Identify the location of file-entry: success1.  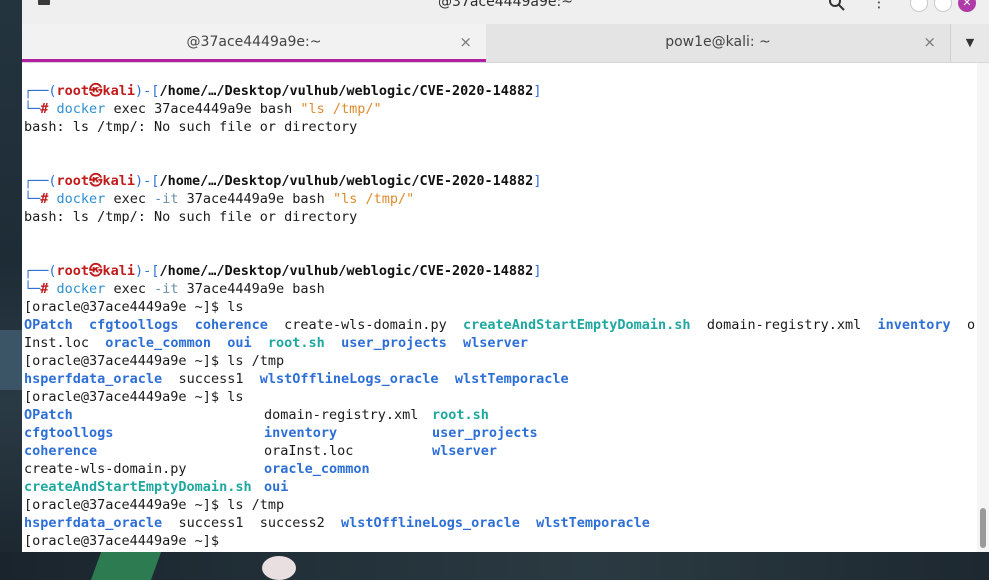
(211, 379).